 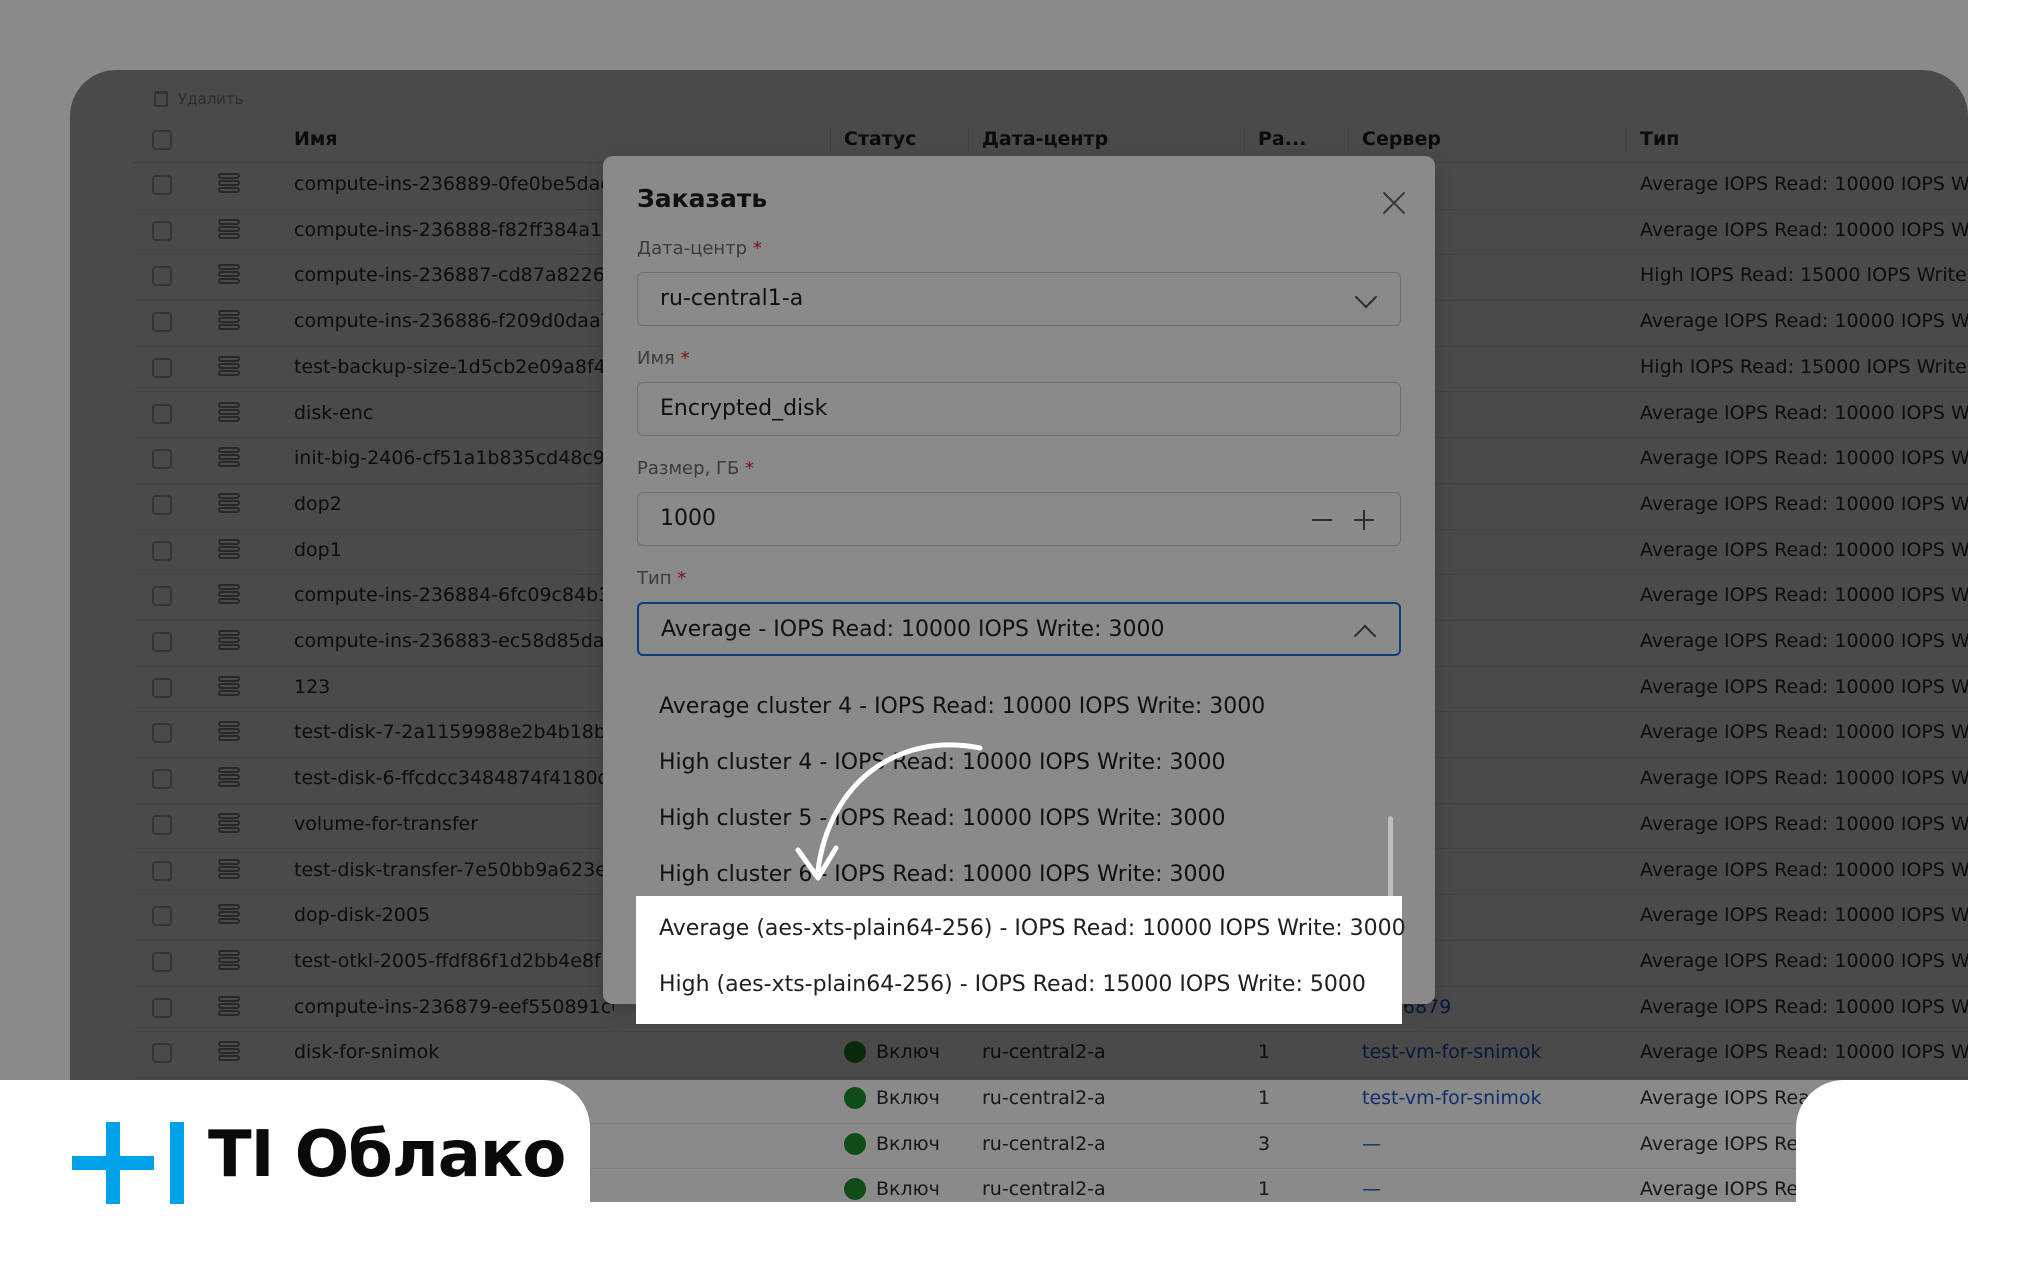 I want to click on logo-text: TI Облако, so click(x=387, y=1155).